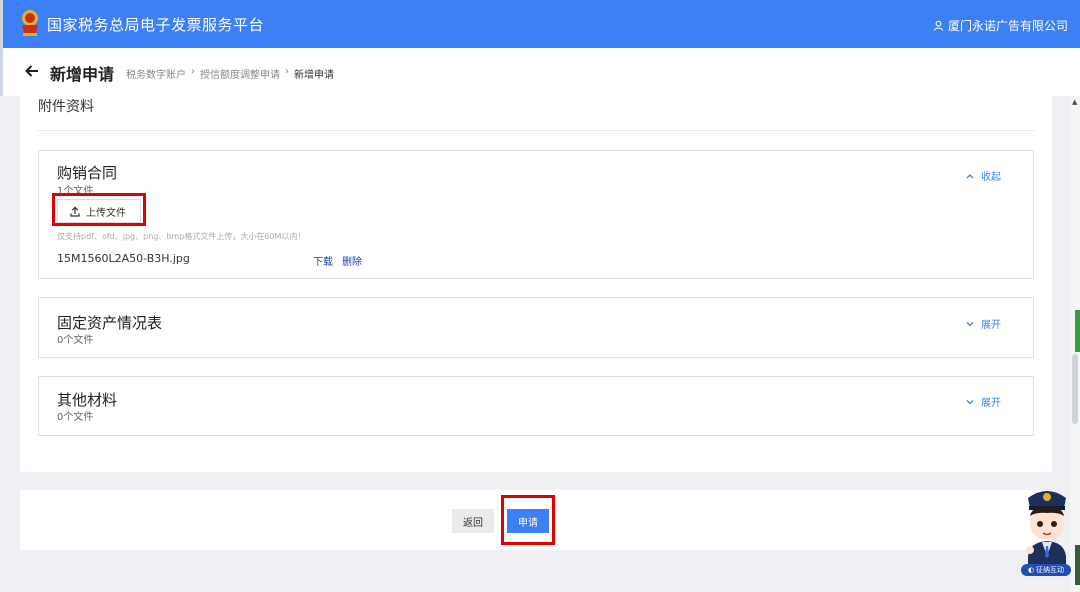  What do you see at coordinates (1077, 331) in the screenshot?
I see `side-indicator` at bounding box center [1077, 331].